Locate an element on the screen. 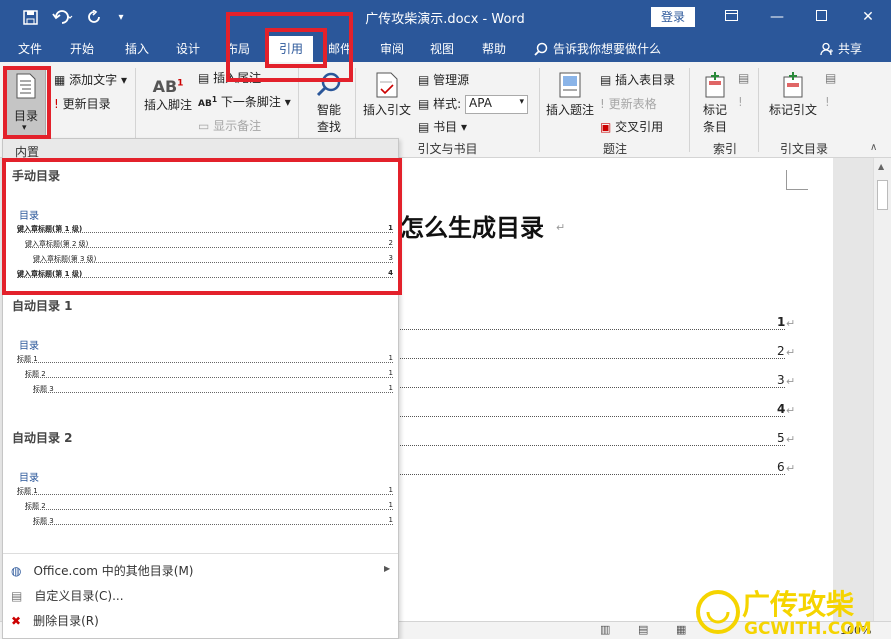 Image resolution: width=891 pixels, height=639 pixels. close-icon: ✕ is located at coordinates (868, 17).